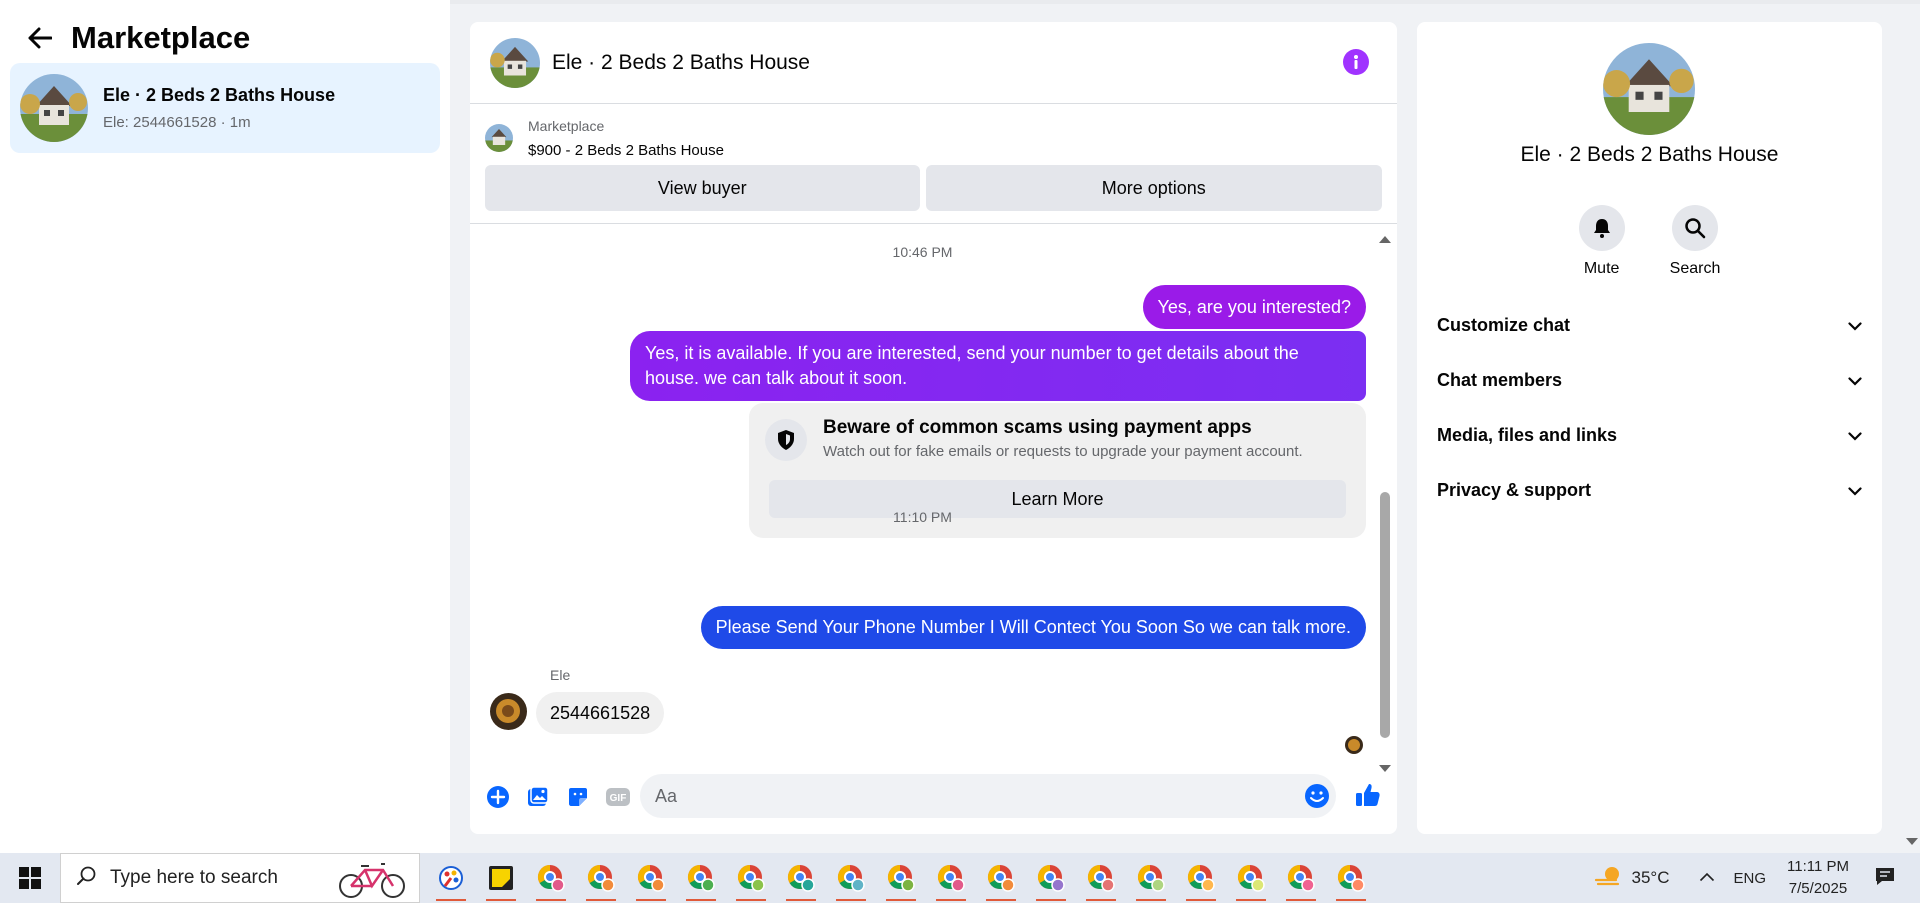 This screenshot has width=1920, height=903. I want to click on listing-thumbnail, so click(499, 138).